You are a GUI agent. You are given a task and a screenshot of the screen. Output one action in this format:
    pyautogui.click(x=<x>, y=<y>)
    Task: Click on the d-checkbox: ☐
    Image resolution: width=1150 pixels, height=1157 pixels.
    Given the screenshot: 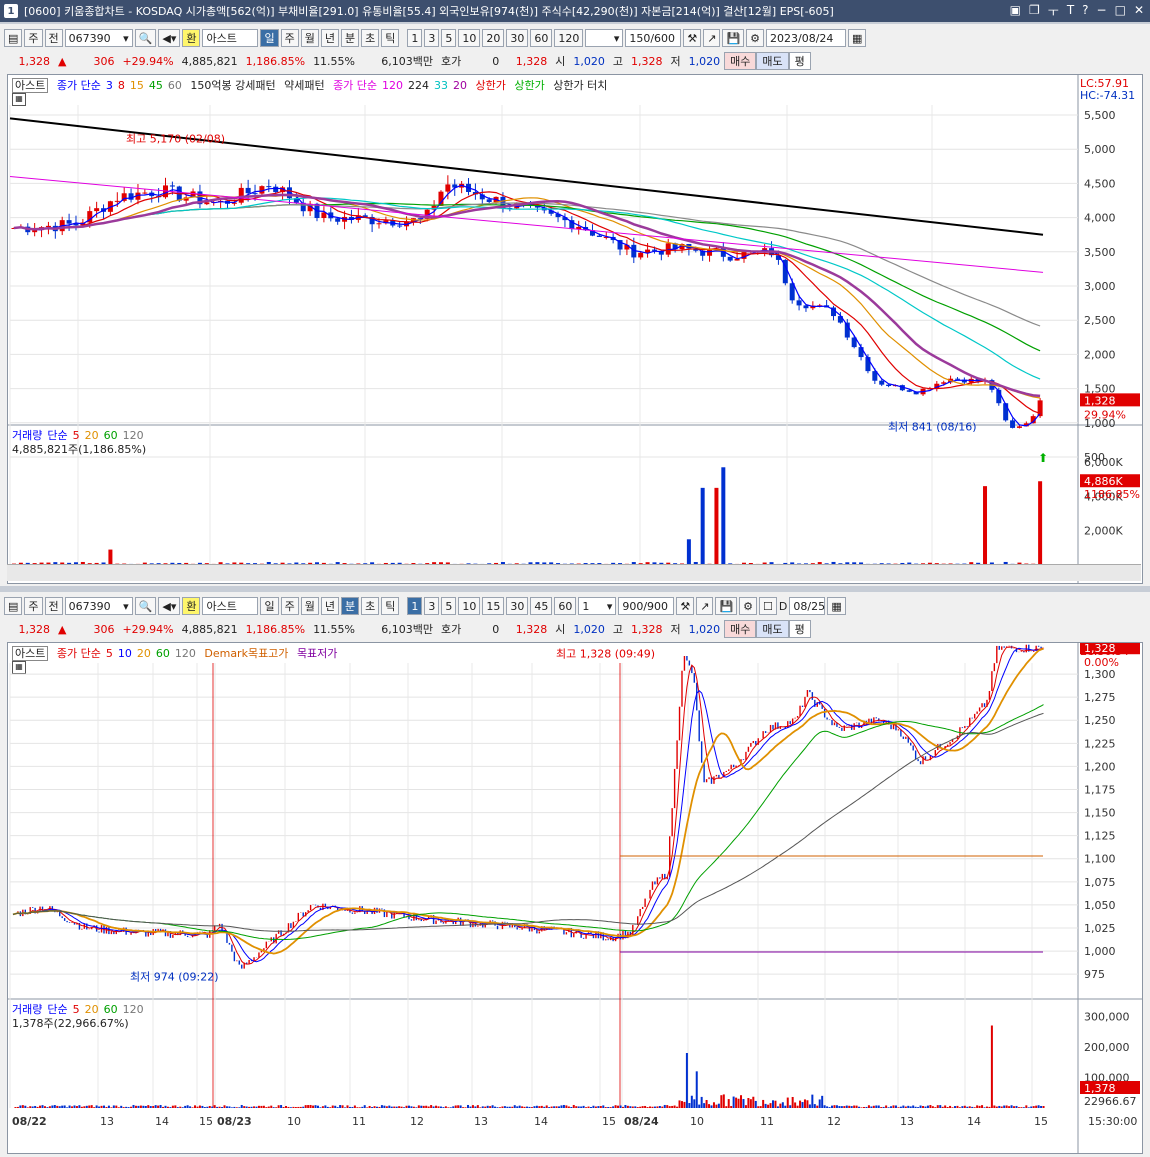 What is the action you would take?
    pyautogui.click(x=768, y=606)
    